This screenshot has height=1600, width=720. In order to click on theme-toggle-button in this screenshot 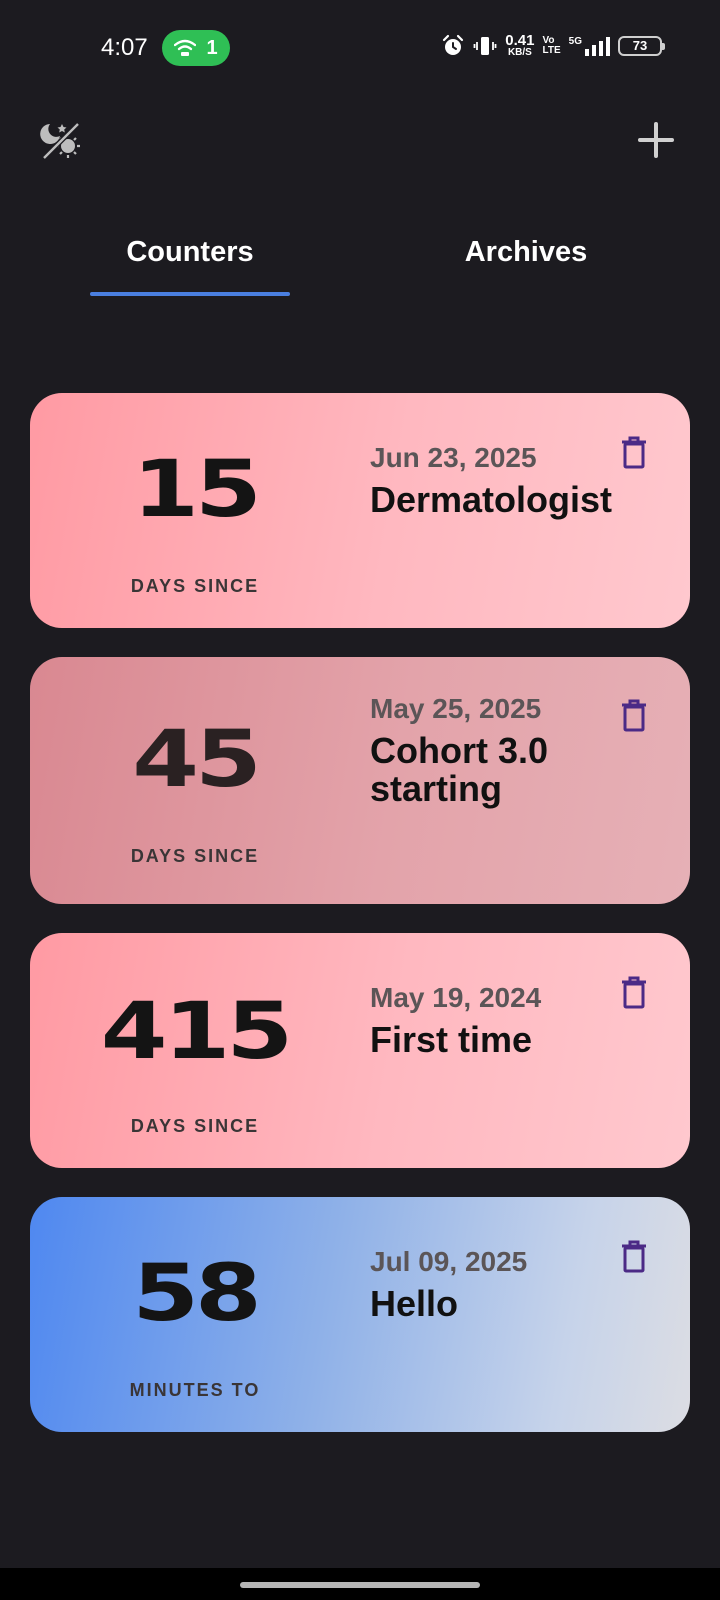, I will do `click(60, 140)`.